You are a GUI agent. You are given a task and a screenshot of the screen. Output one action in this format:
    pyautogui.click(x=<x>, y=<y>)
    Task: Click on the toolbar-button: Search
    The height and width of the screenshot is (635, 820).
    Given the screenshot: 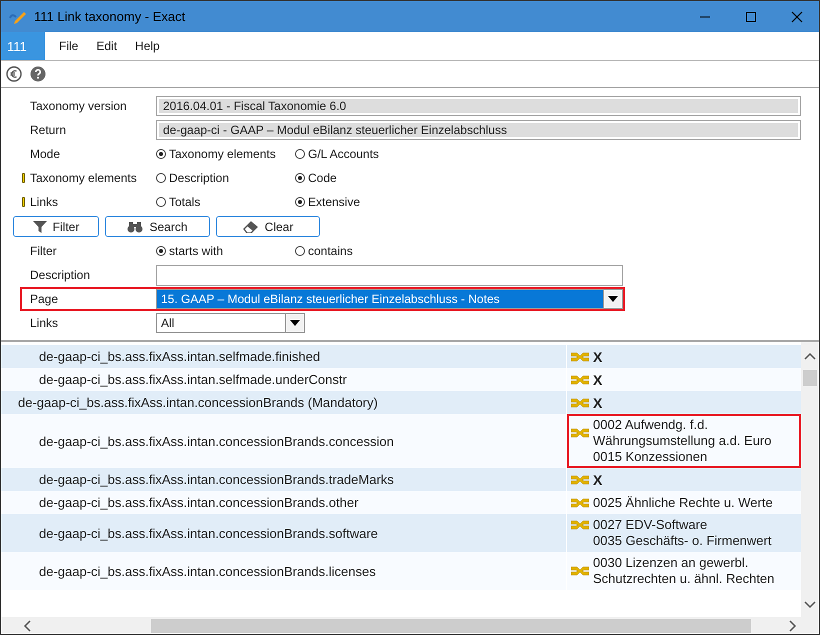 What is the action you would take?
    pyautogui.click(x=157, y=226)
    